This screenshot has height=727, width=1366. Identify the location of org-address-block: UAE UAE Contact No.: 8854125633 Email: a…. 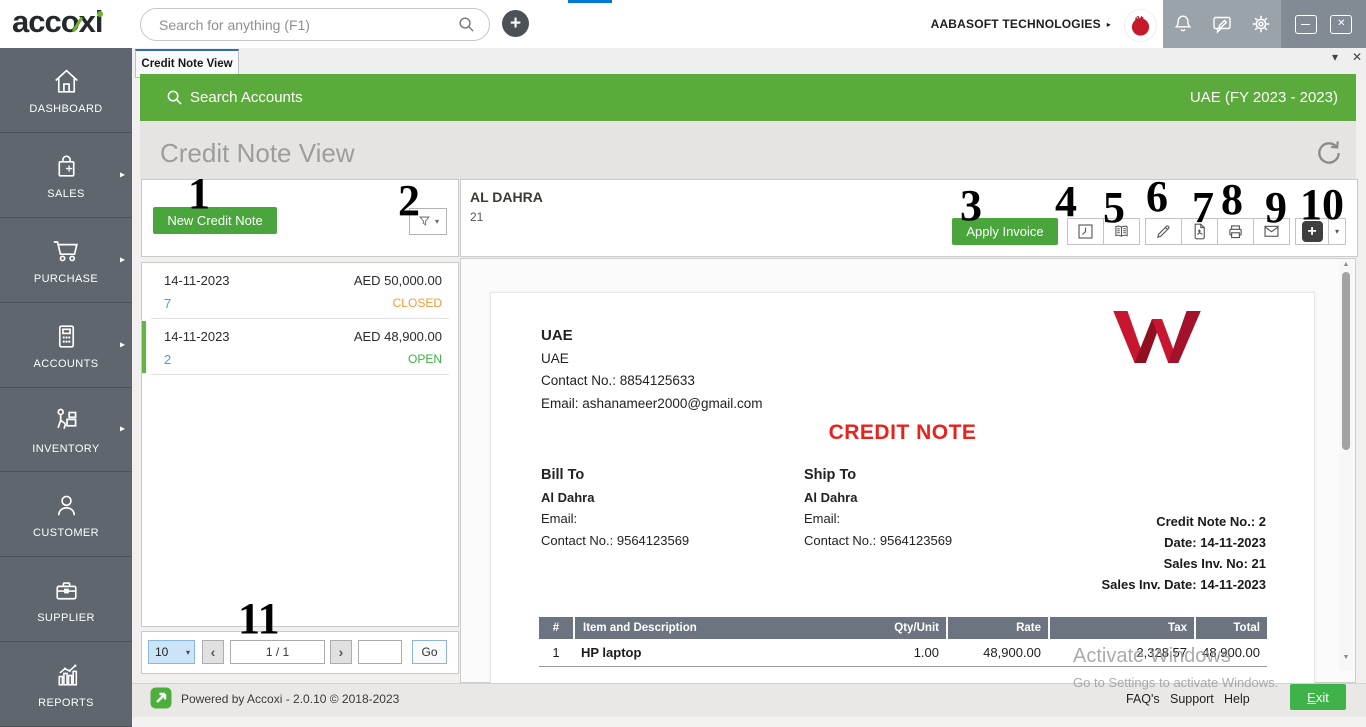
(652, 370).